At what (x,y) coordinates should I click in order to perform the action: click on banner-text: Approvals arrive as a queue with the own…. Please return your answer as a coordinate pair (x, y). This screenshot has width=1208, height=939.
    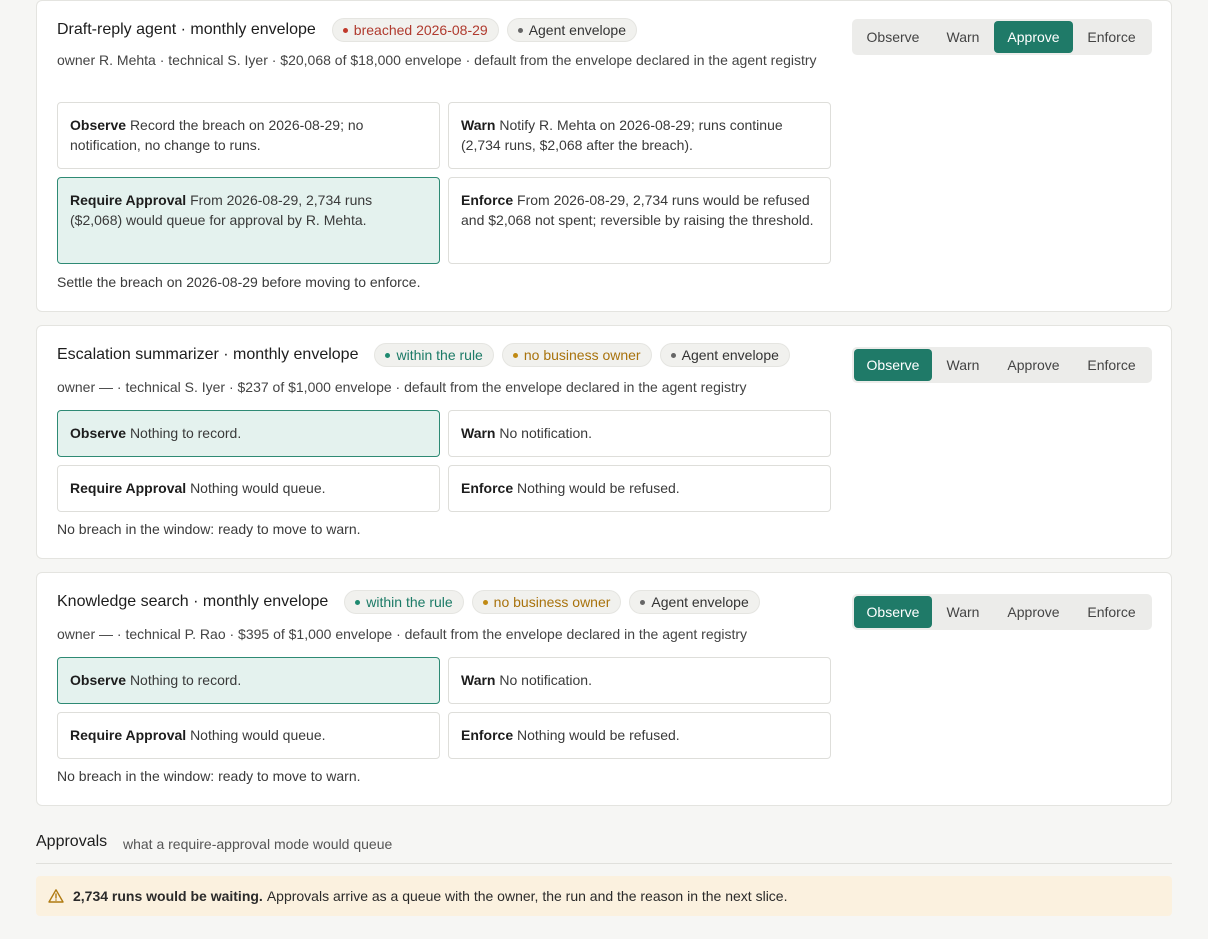
    Looking at the image, I should click on (527, 896).